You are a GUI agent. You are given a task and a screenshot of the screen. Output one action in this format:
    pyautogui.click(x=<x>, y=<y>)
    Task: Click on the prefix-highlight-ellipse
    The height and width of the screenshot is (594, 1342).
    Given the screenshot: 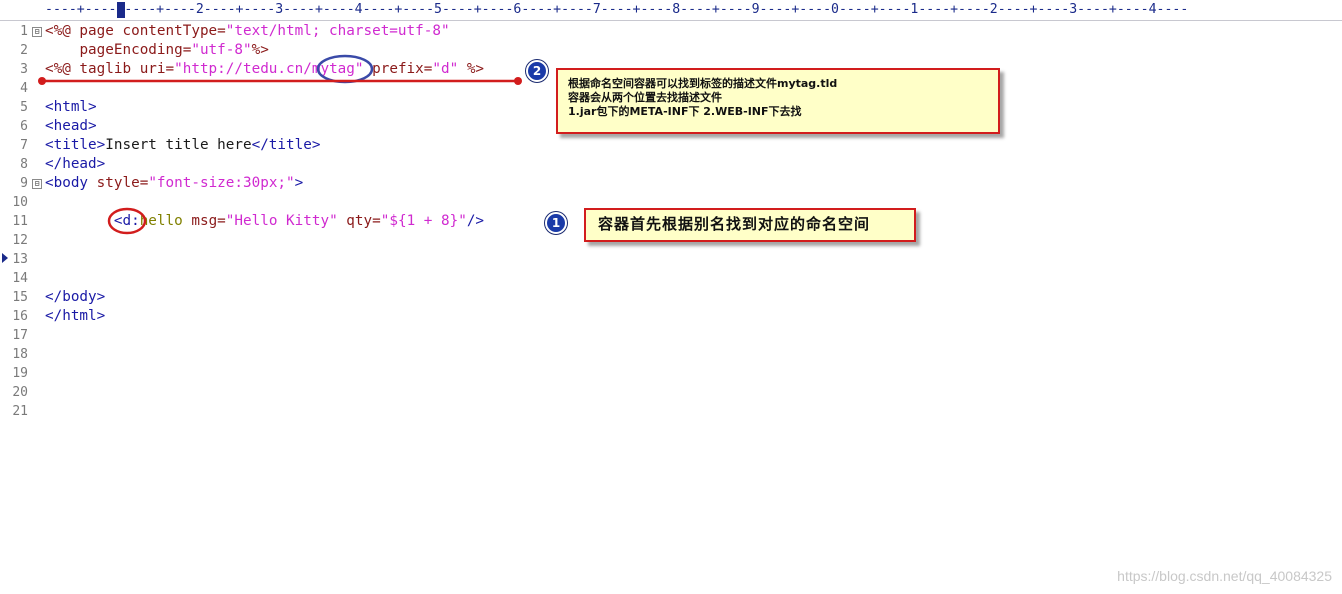 What is the action you would take?
    pyautogui.click(x=127, y=221)
    